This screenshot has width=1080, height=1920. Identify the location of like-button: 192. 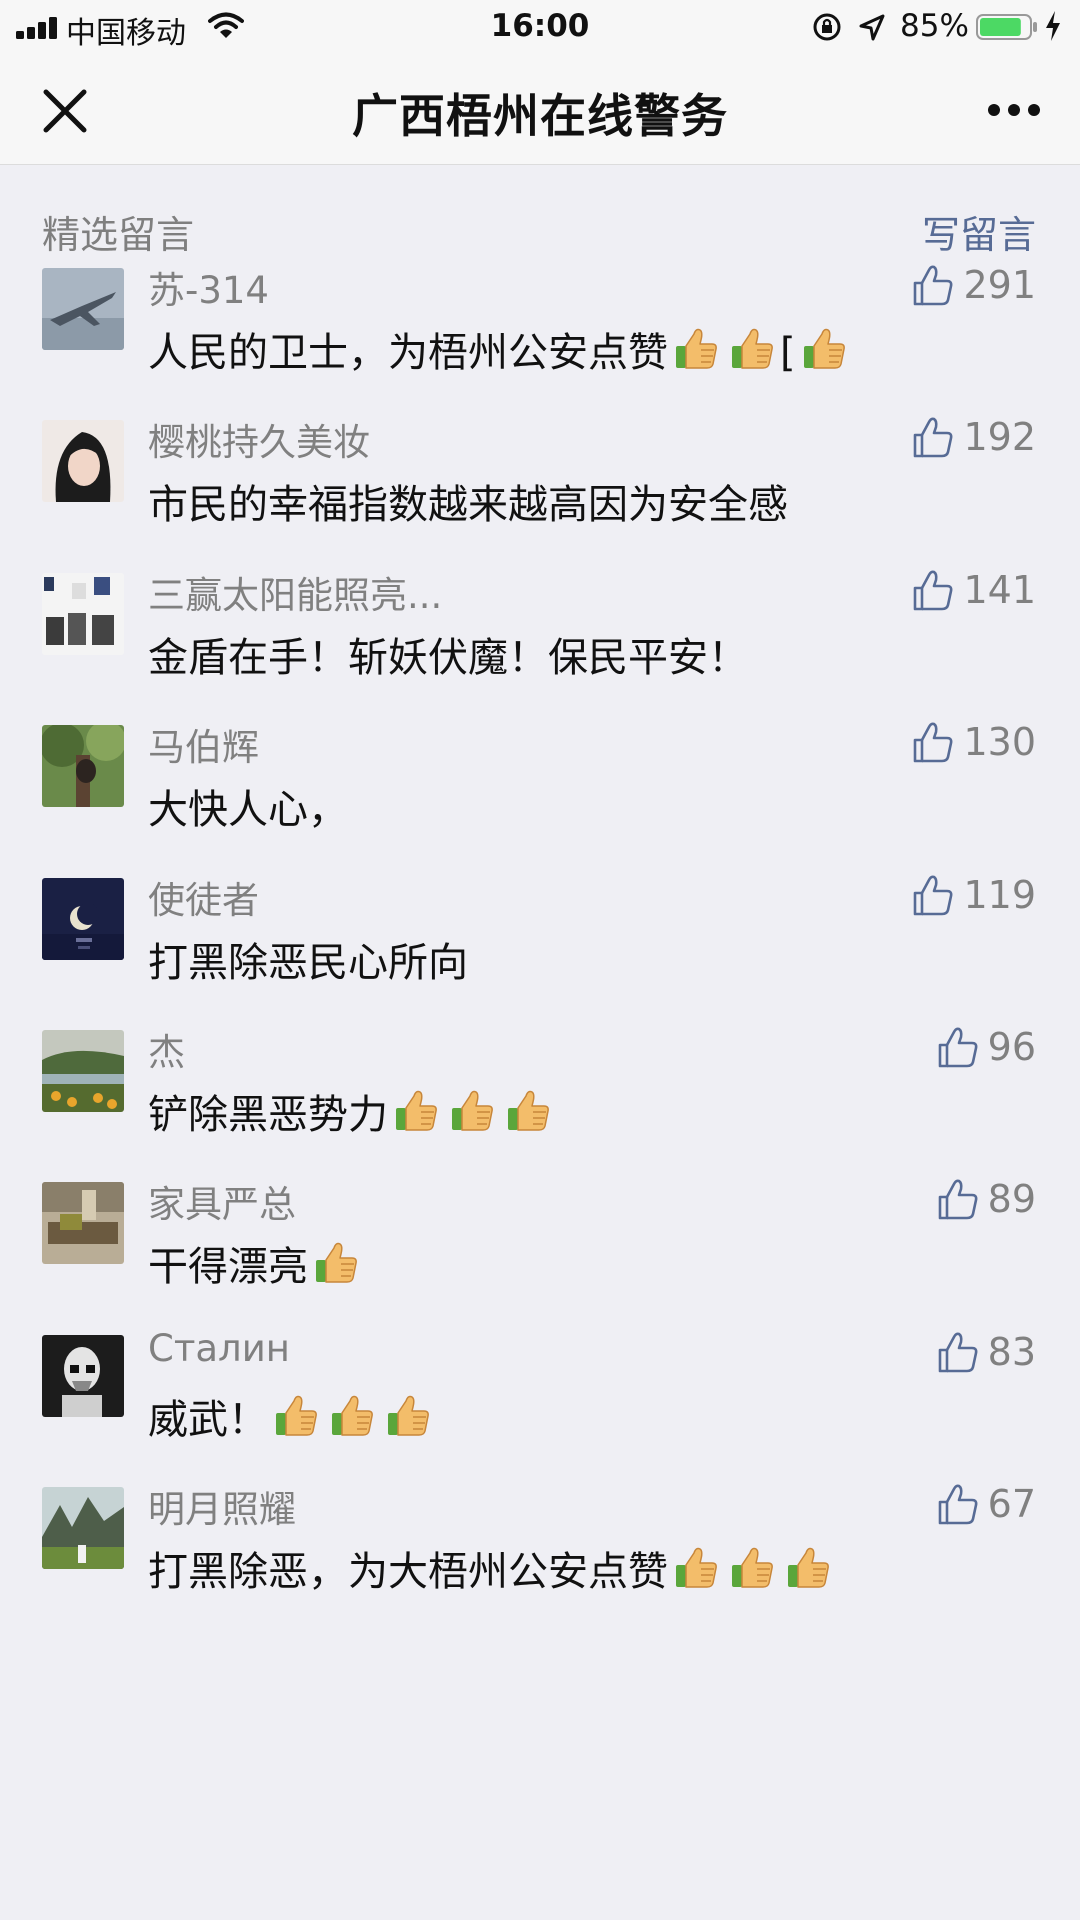
(973, 437).